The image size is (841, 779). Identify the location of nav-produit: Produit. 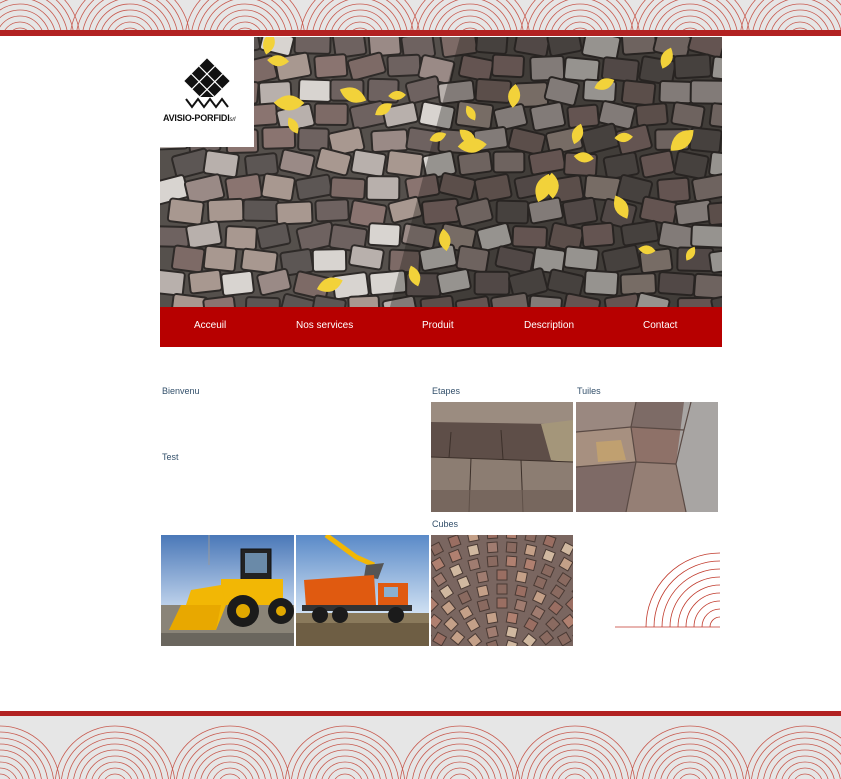
(438, 325).